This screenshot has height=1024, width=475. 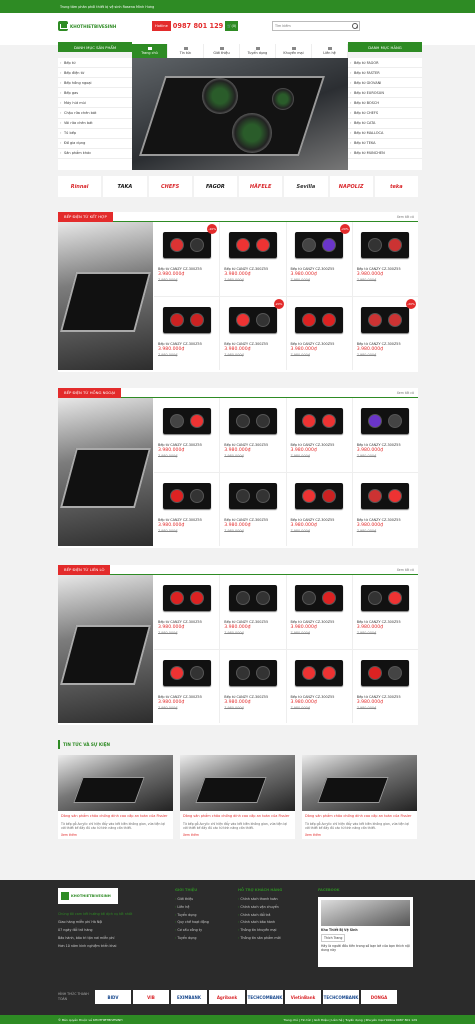 I want to click on footer-link: Chính sách đổi trả, so click(x=275, y=915).